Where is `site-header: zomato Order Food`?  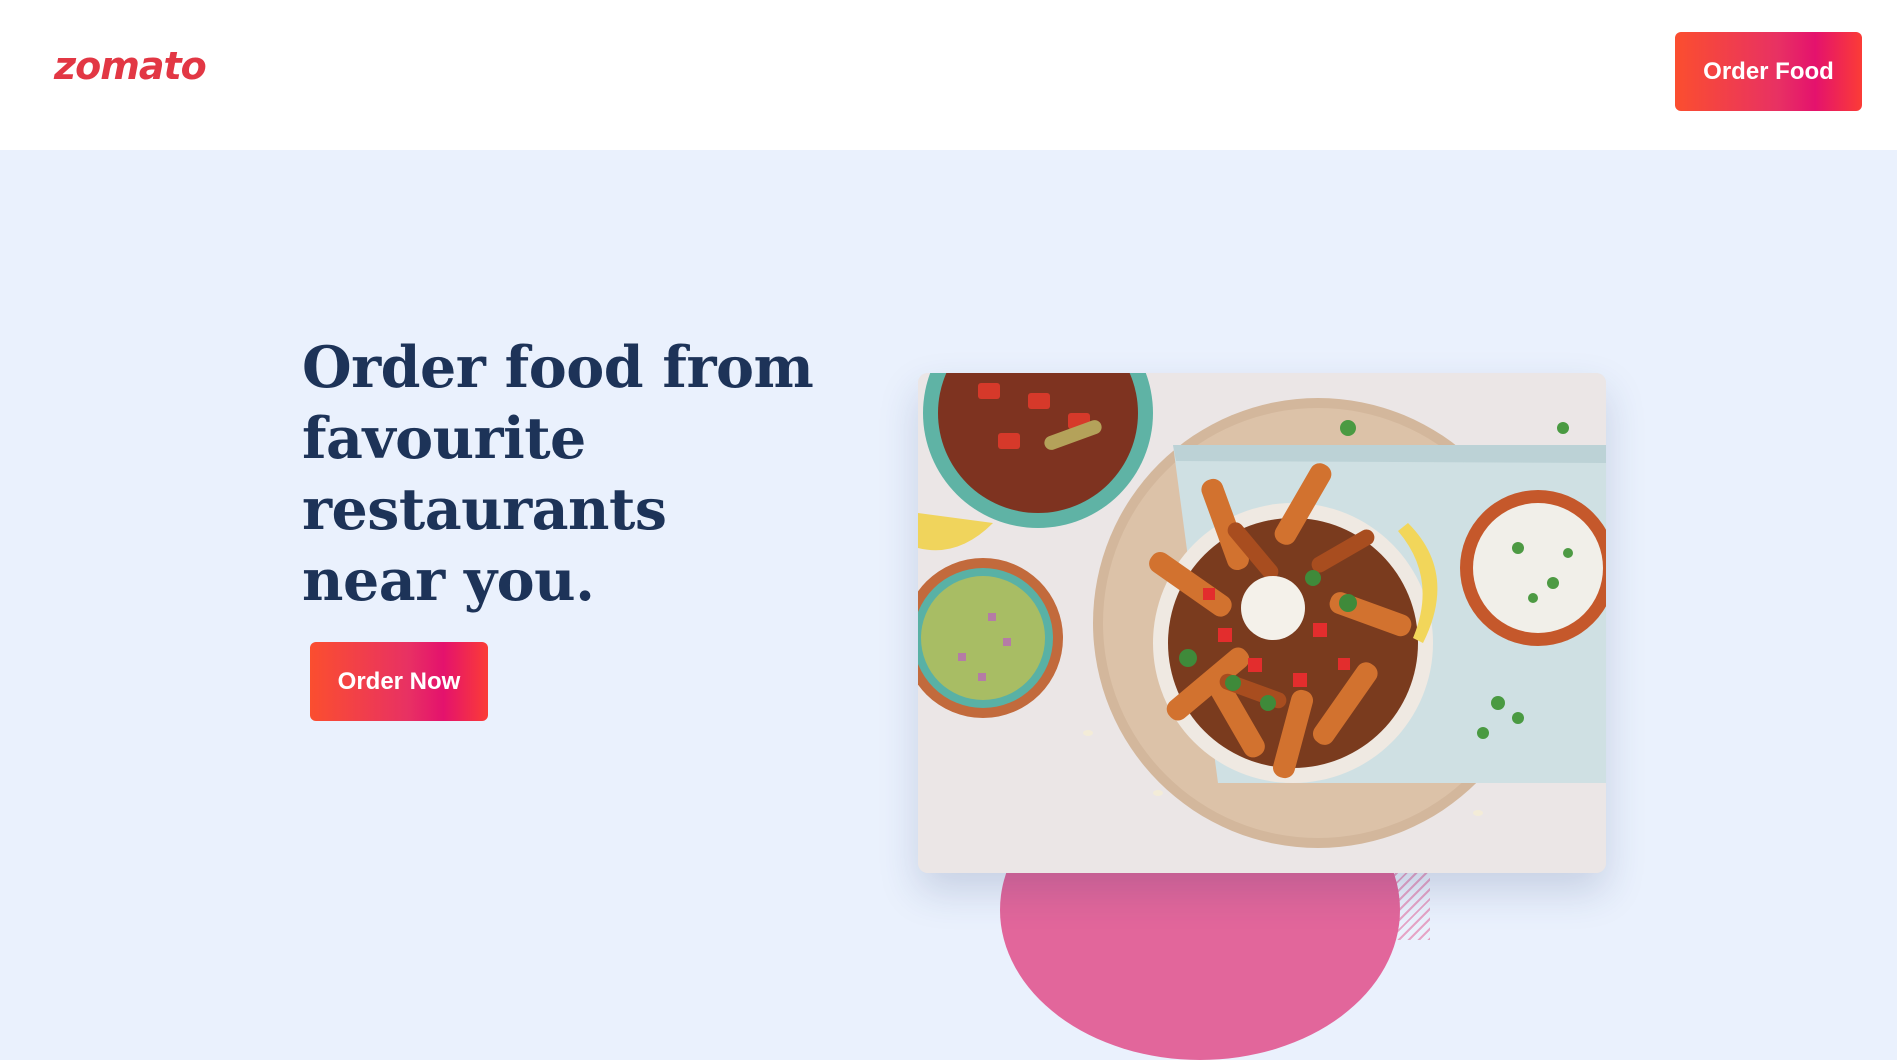 site-header: zomato Order Food is located at coordinates (948, 75).